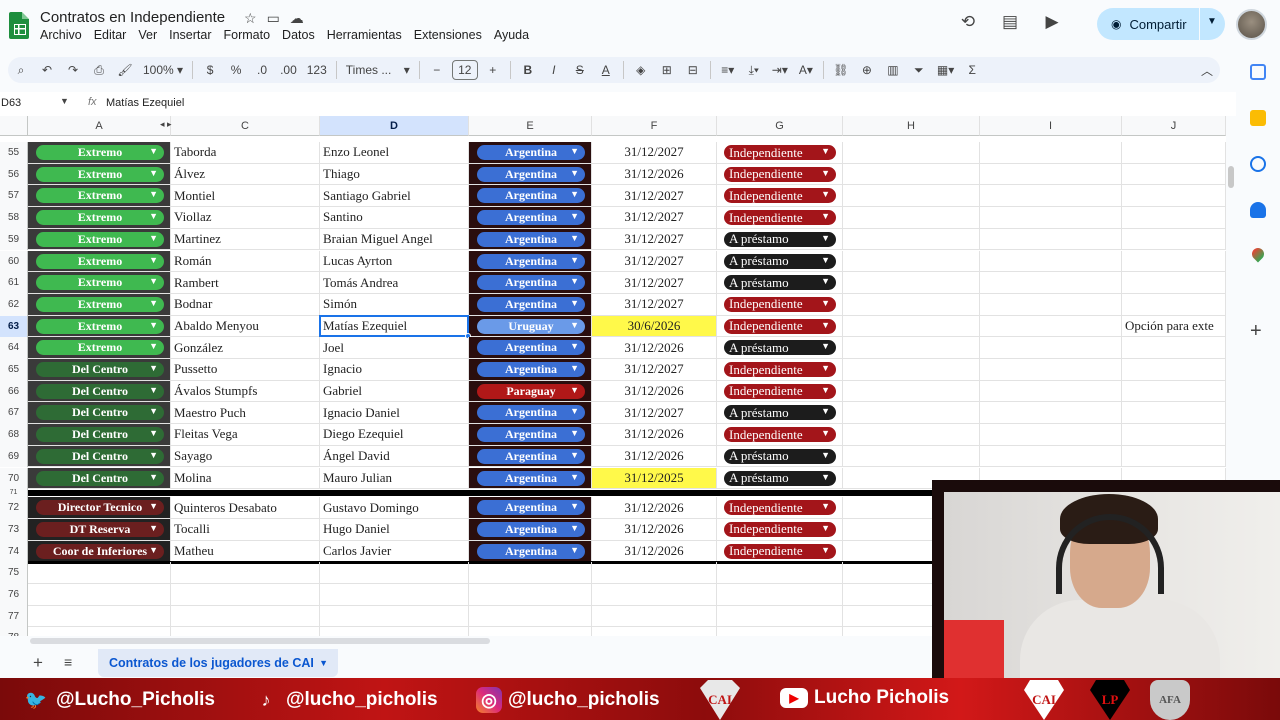  What do you see at coordinates (245, 196) in the screenshot?
I see `cell-c: Montiel` at bounding box center [245, 196].